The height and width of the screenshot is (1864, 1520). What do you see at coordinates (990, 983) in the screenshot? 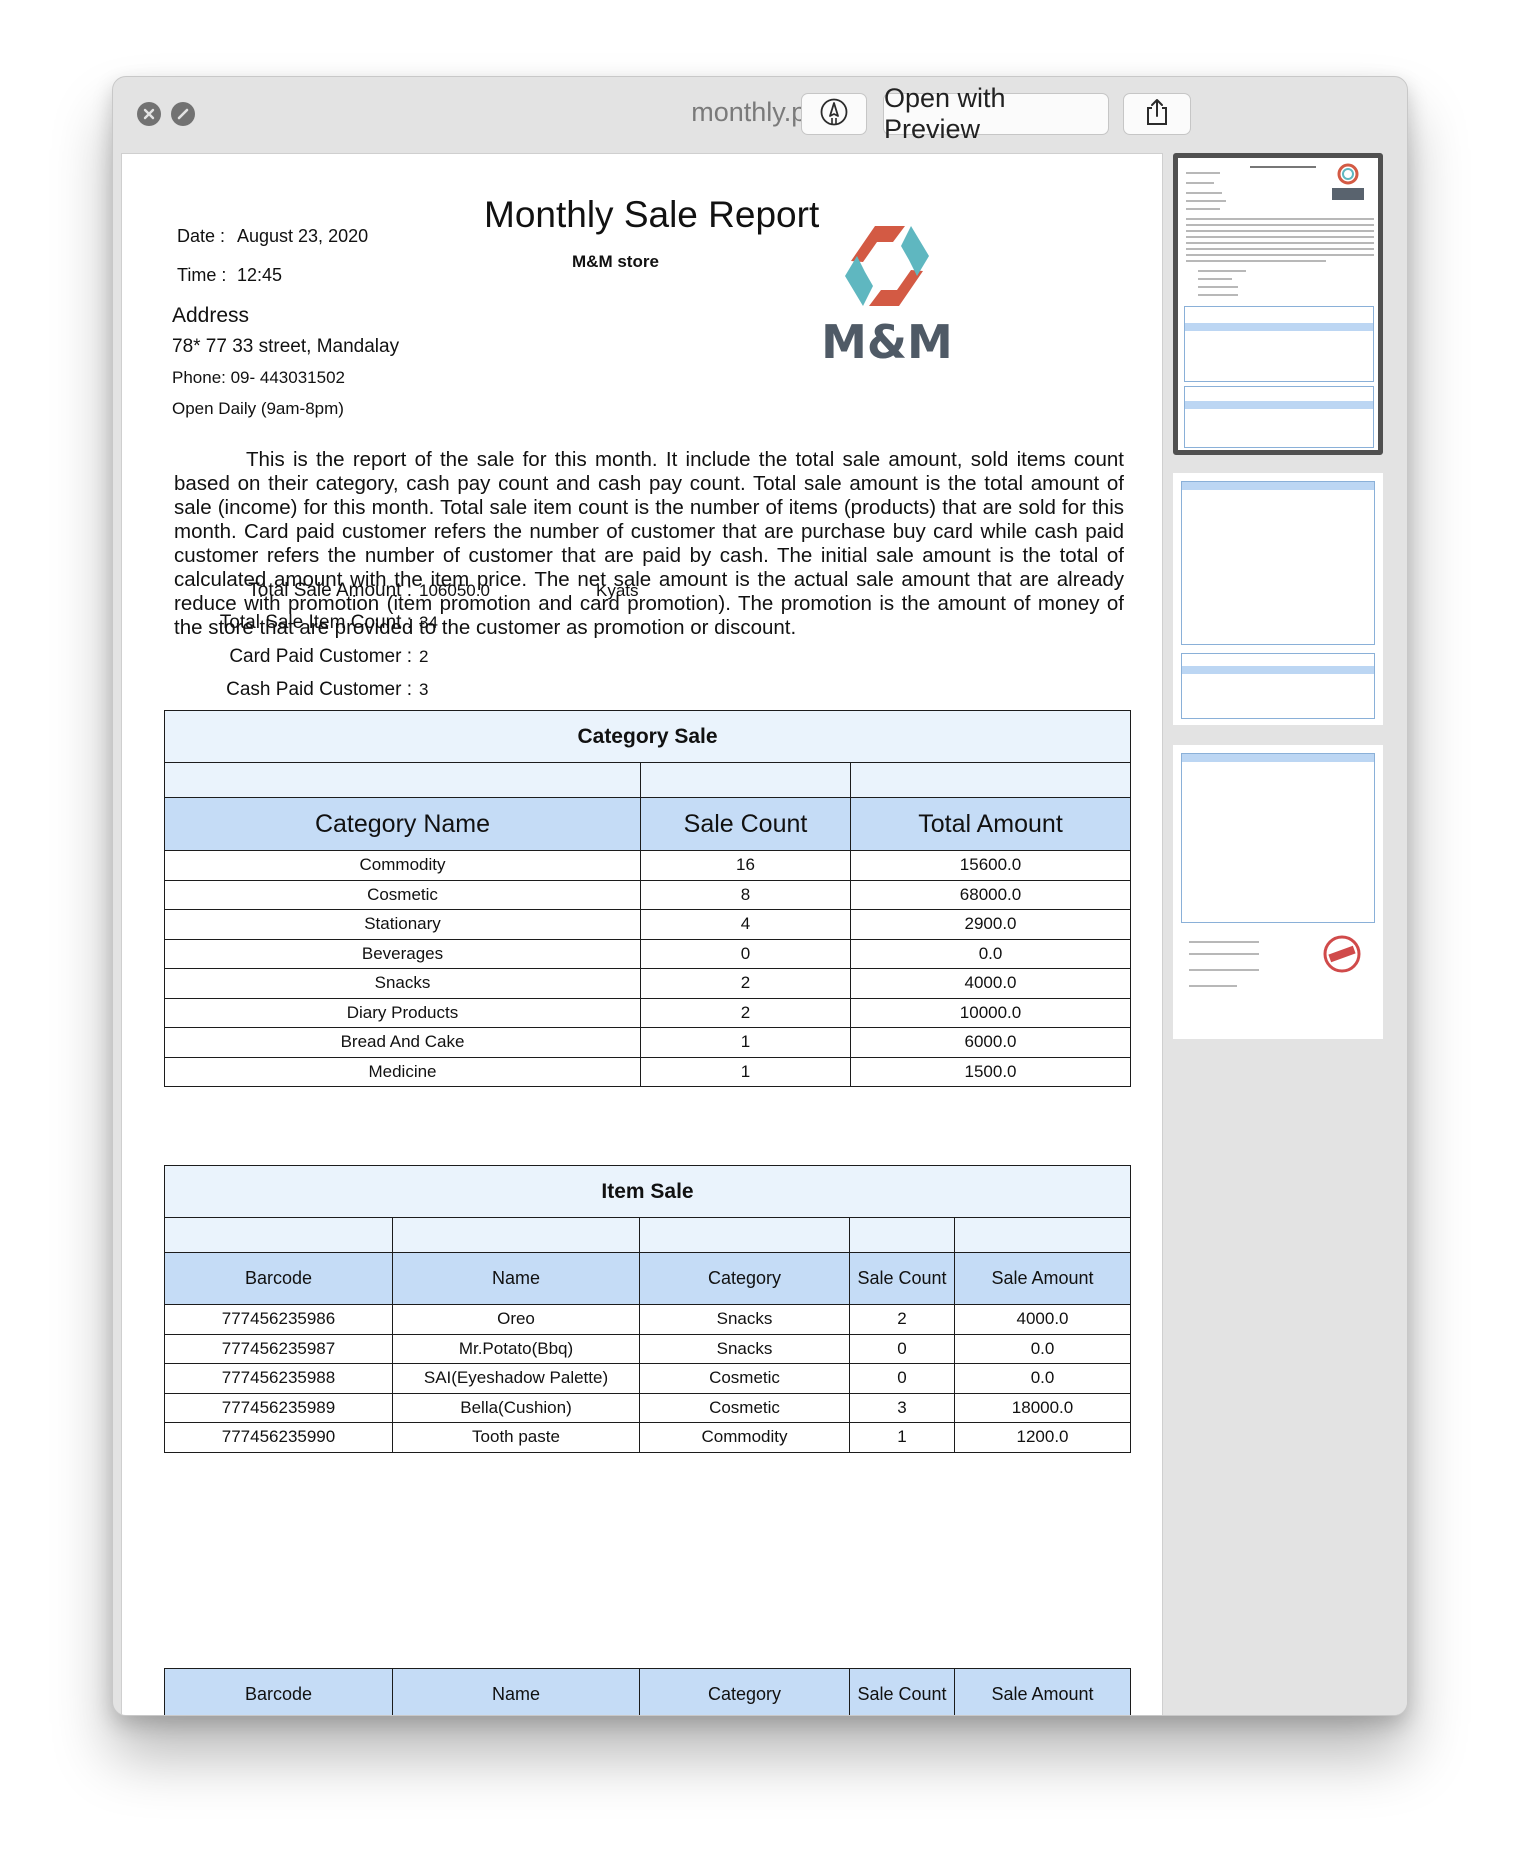
I see `category-row-cell: 4000.0` at bounding box center [990, 983].